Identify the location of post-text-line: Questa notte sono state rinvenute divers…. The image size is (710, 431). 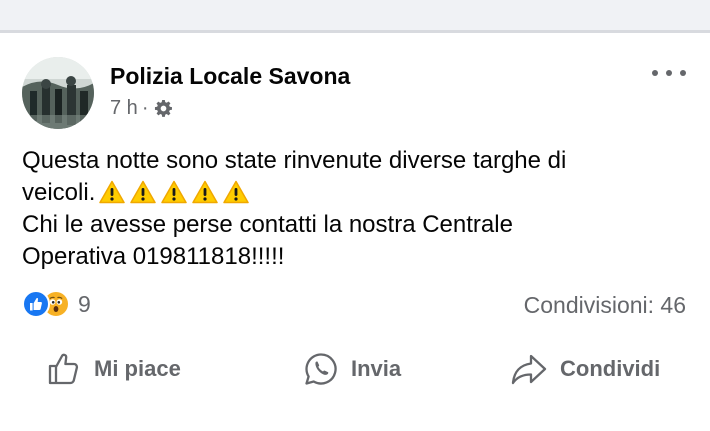
(294, 160).